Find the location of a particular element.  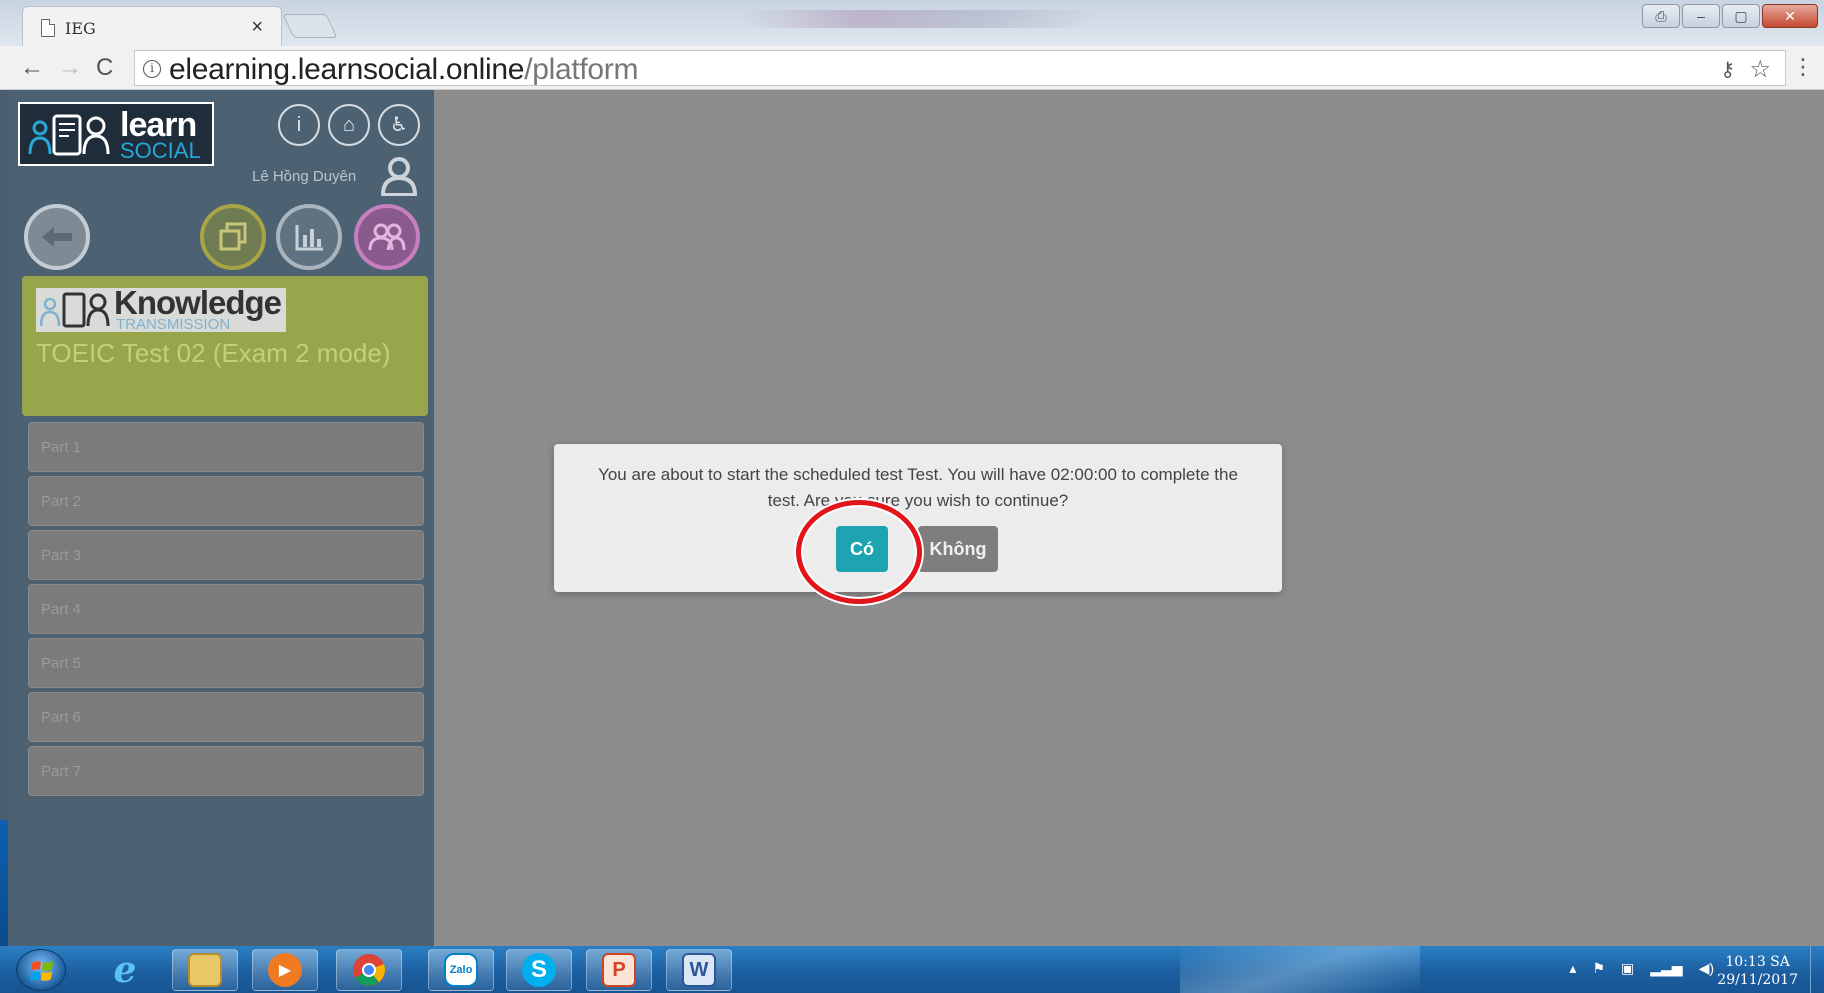

taskbar-chrome is located at coordinates (369, 970).